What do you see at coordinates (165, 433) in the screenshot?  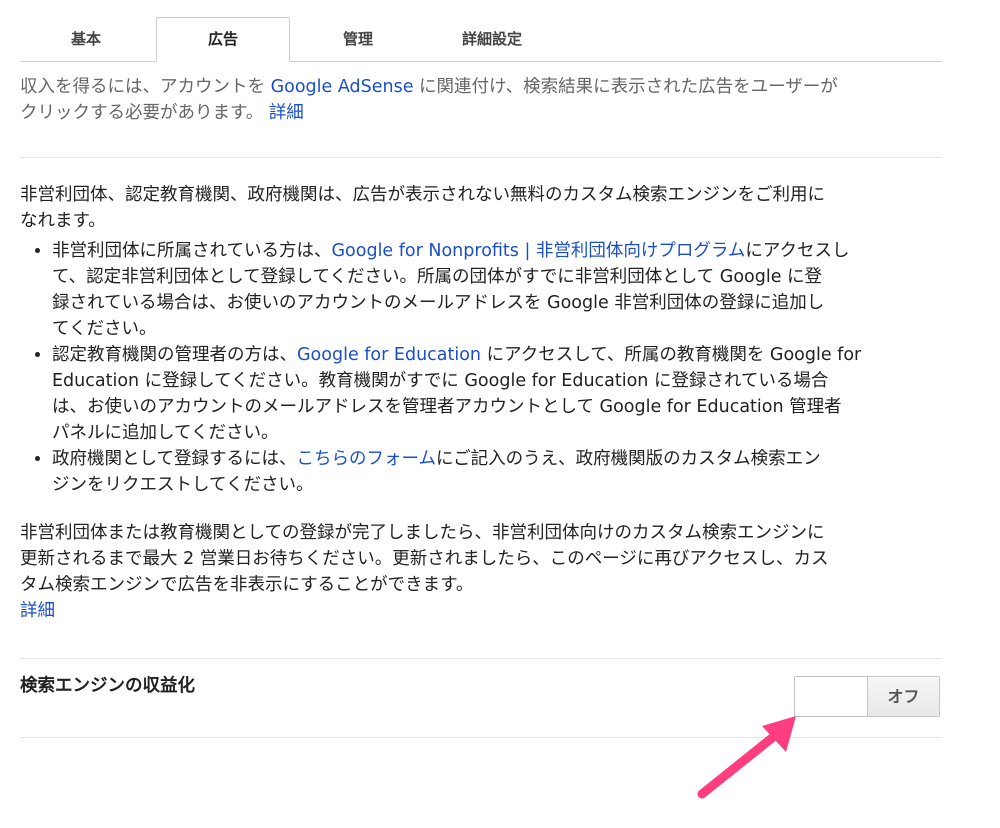 I see `bullet-line: パネルに追加してください。` at bounding box center [165, 433].